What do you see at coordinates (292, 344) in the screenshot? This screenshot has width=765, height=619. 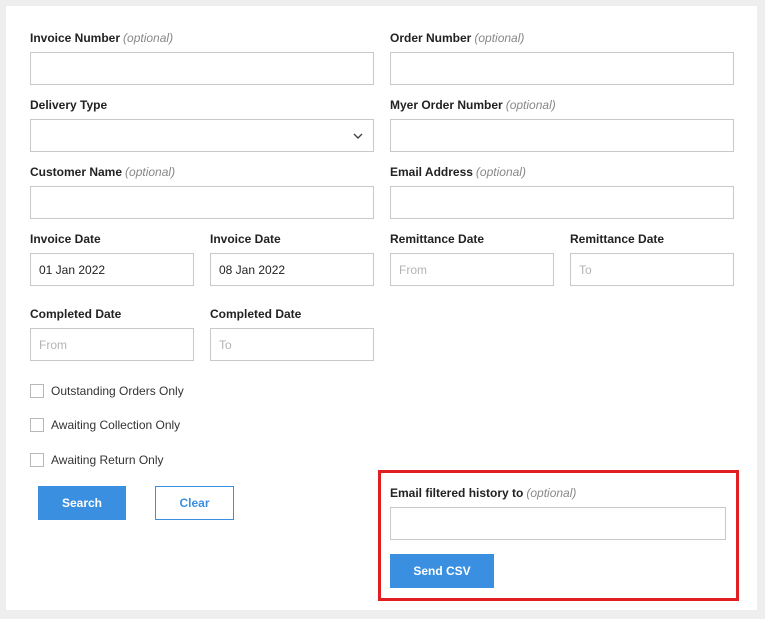 I see `completed-date-to-input` at bounding box center [292, 344].